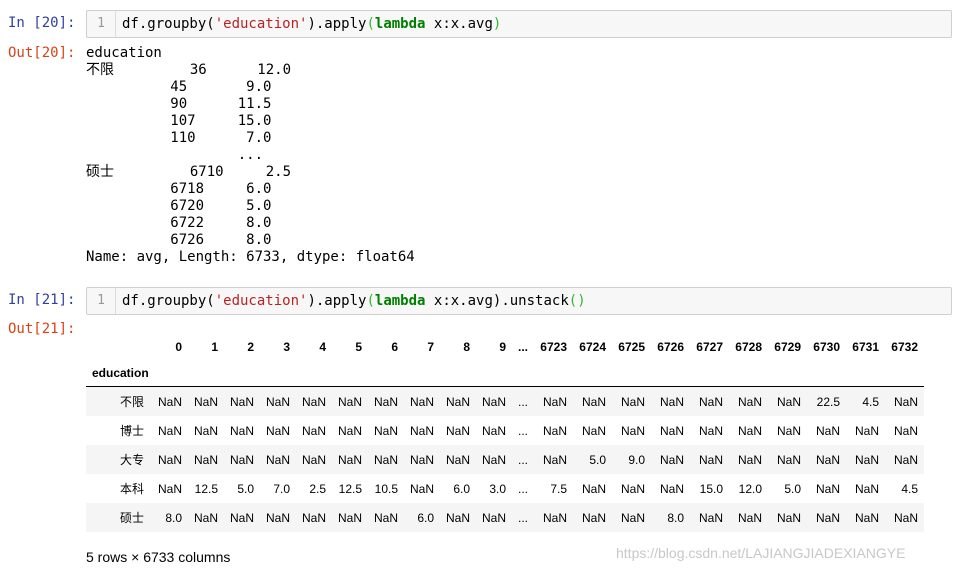 The image size is (955, 572). What do you see at coordinates (173, 517) in the screenshot?
I see `table-cell: 8.0` at bounding box center [173, 517].